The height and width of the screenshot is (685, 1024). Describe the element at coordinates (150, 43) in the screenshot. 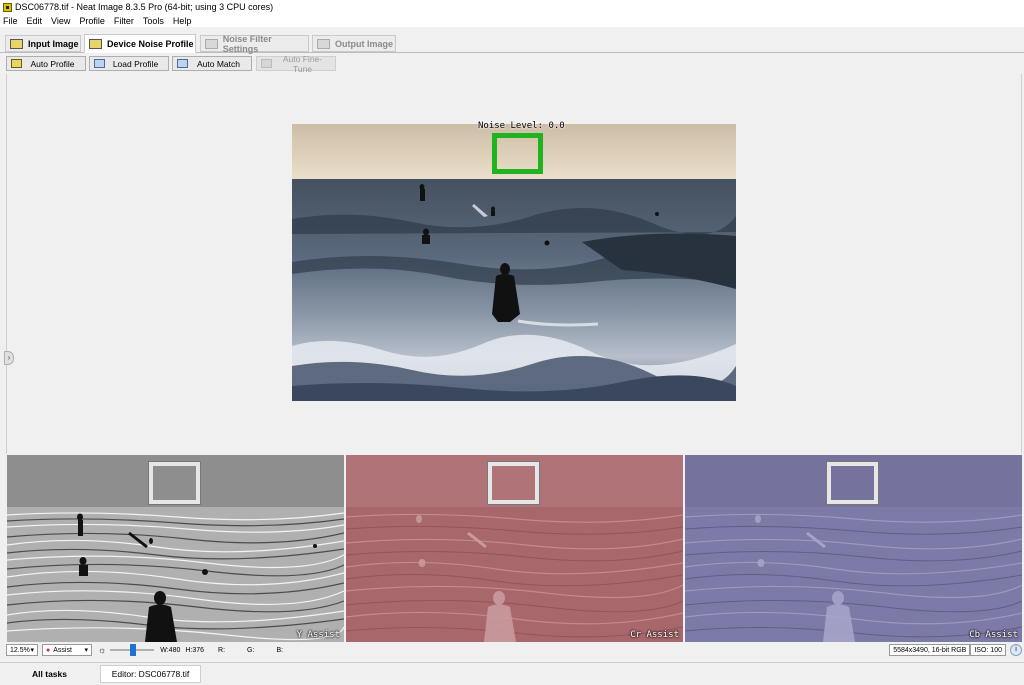

I see `tab-label: Device Noise Profile` at that location.